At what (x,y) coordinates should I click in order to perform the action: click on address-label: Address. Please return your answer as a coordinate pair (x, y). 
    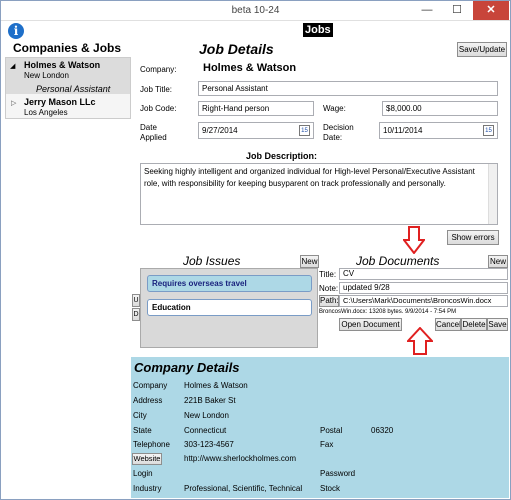
    Looking at the image, I should click on (148, 400).